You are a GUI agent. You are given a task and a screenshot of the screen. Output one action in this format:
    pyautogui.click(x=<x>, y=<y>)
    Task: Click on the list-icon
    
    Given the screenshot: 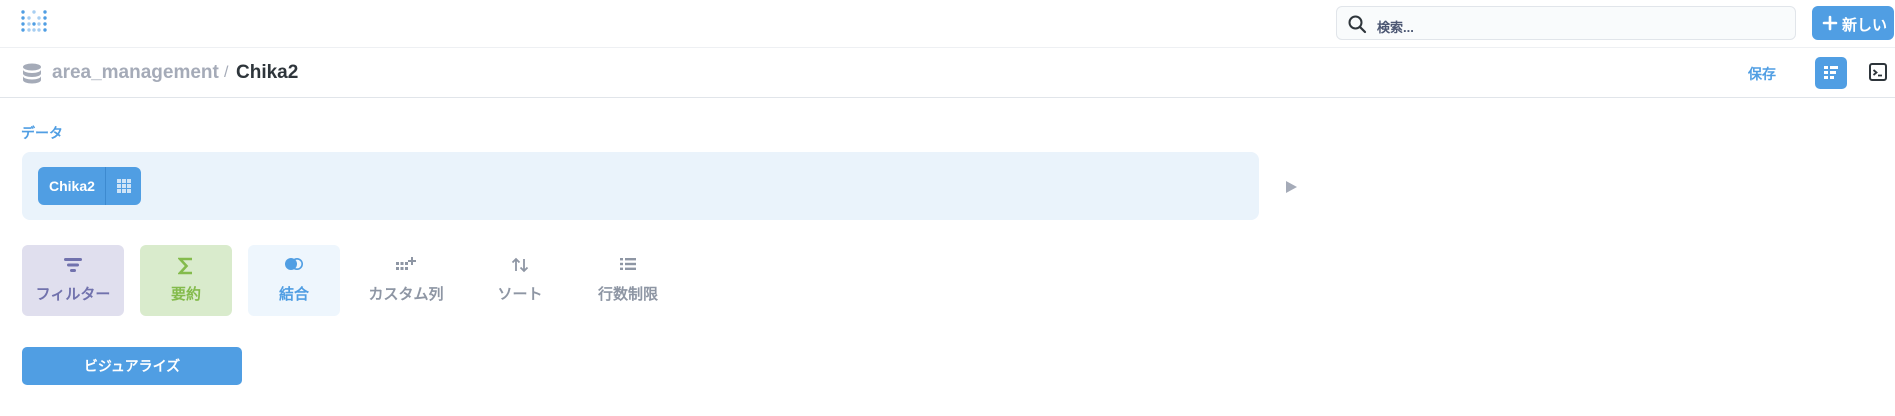 What is the action you would take?
    pyautogui.click(x=628, y=264)
    